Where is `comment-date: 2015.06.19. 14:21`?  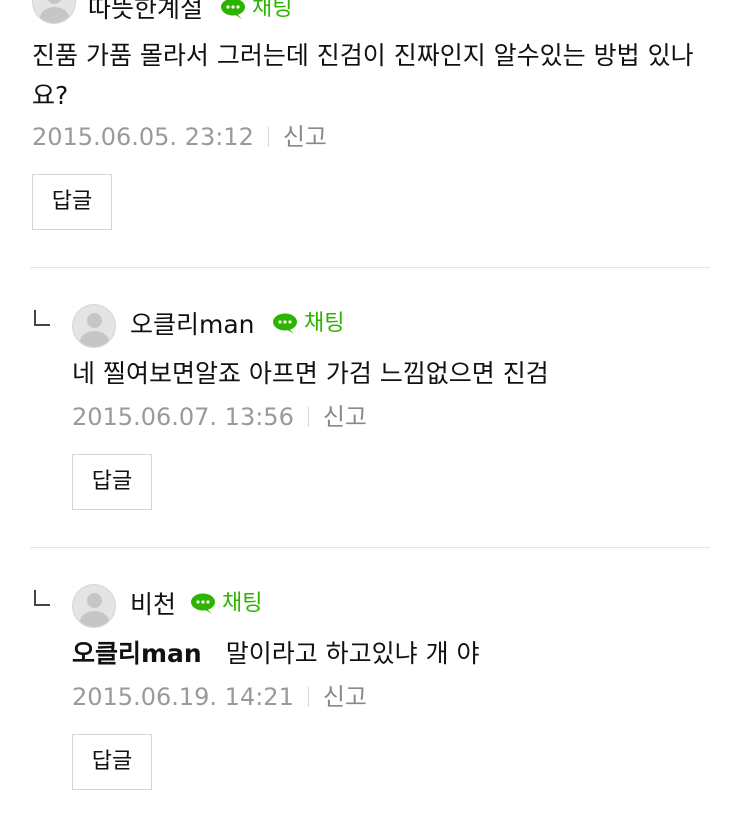 comment-date: 2015.06.19. 14:21 is located at coordinates (183, 697).